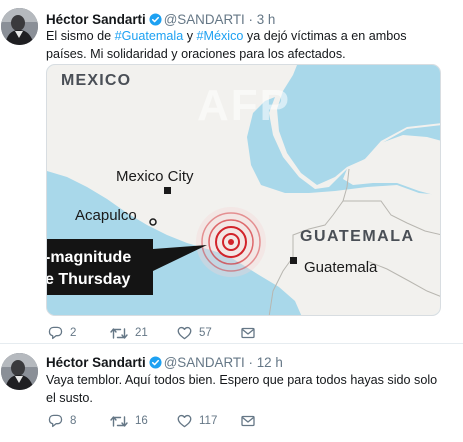  What do you see at coordinates (129, 421) in the screenshot?
I see `retweet-button: 16` at bounding box center [129, 421].